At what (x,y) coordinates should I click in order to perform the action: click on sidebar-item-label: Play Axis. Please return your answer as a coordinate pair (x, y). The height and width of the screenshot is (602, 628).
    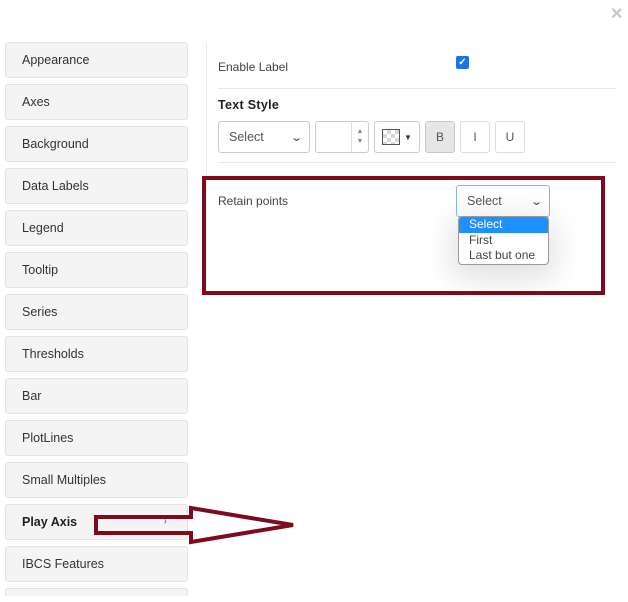
    Looking at the image, I should click on (50, 522).